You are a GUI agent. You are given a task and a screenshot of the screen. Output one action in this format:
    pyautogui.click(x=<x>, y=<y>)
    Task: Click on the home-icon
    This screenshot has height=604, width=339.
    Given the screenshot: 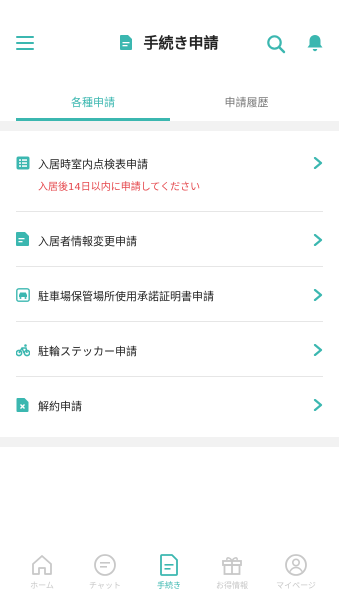 What is the action you would take?
    pyautogui.click(x=42, y=565)
    